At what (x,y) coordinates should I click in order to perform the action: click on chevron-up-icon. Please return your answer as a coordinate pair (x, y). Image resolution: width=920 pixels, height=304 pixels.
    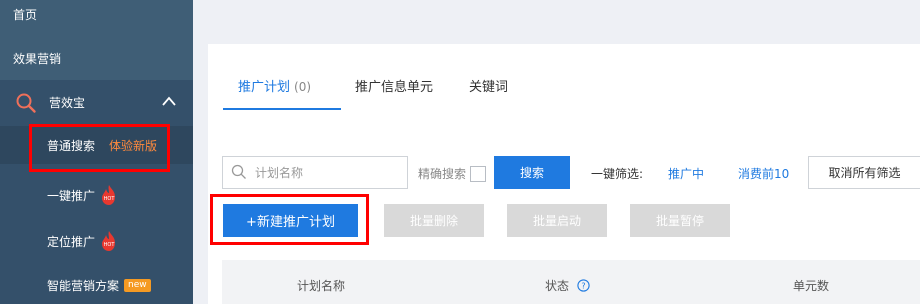
    Looking at the image, I should click on (169, 101).